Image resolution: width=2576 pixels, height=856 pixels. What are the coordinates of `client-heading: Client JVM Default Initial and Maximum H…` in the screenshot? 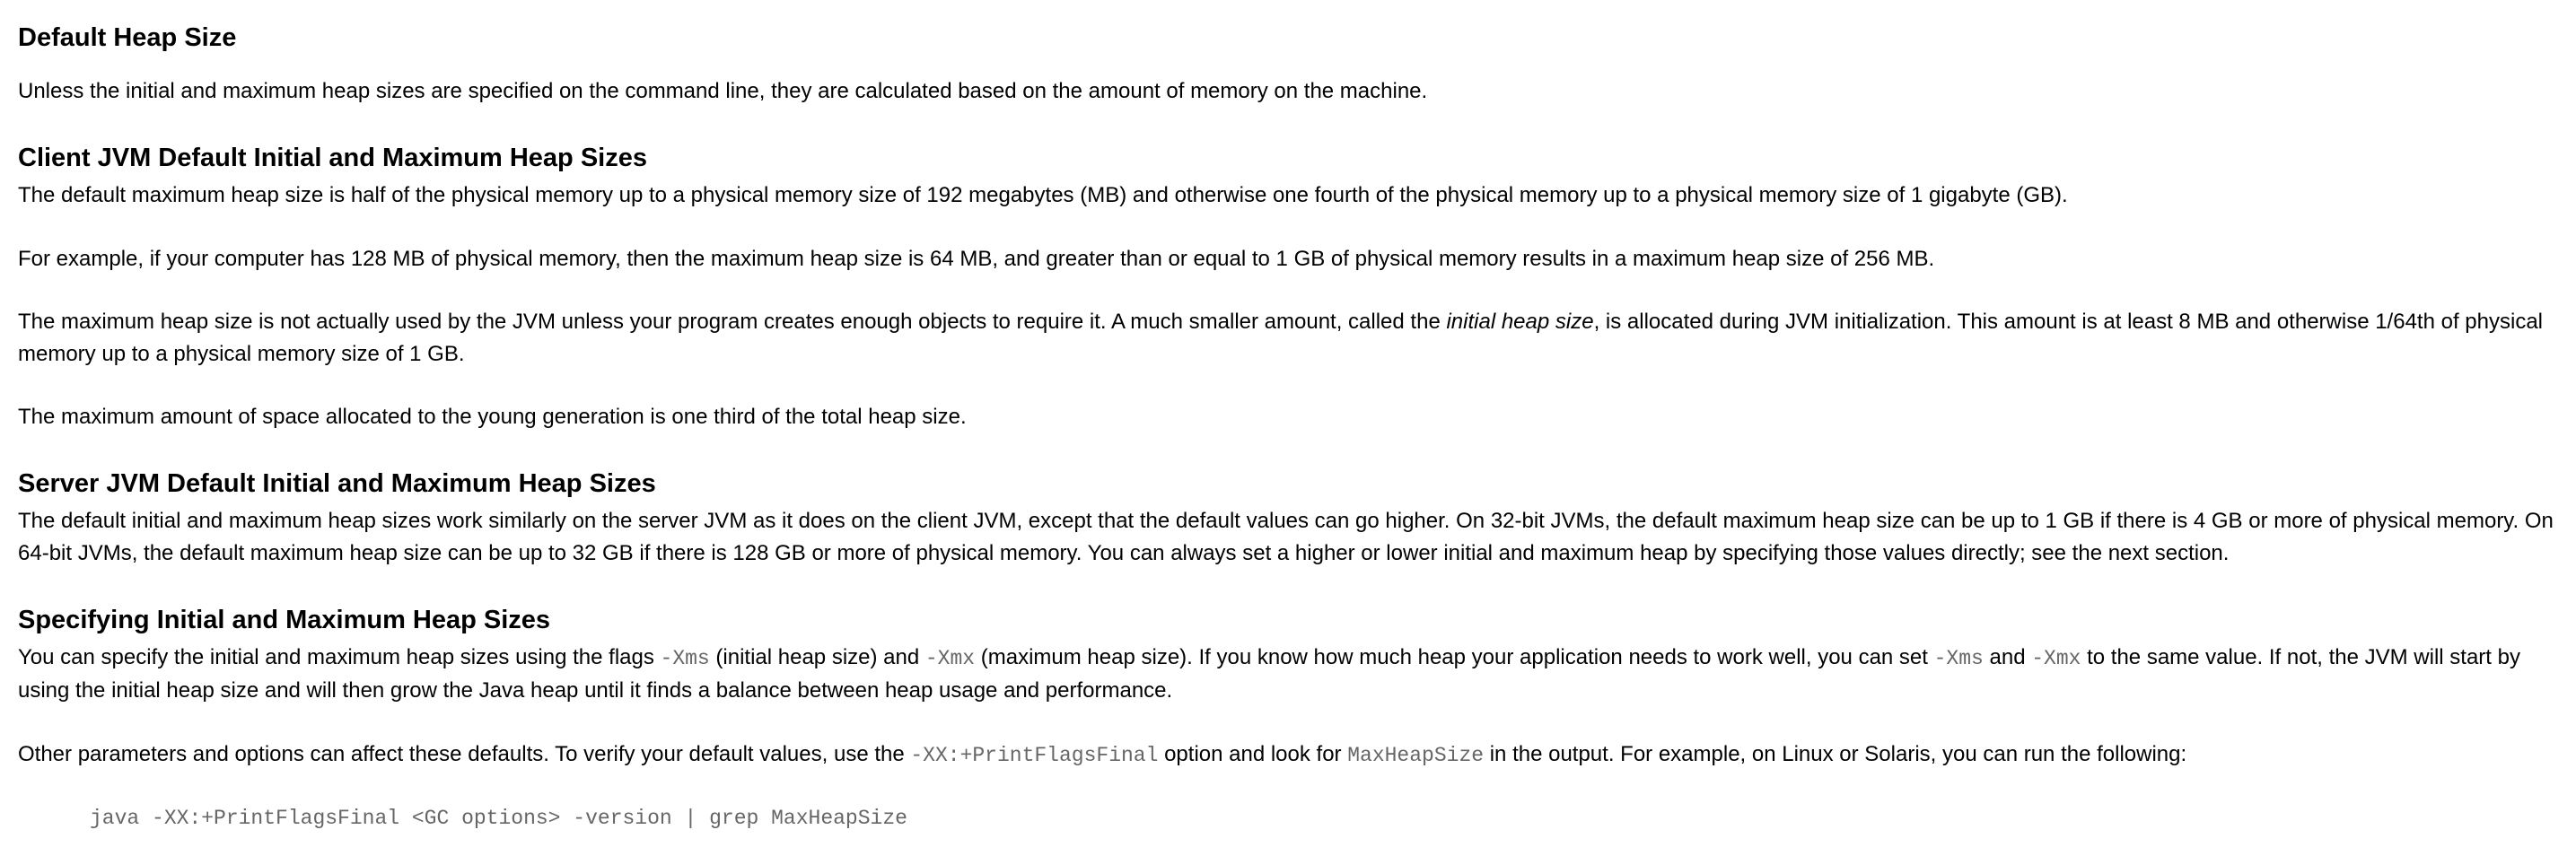 It's located at (332, 158).